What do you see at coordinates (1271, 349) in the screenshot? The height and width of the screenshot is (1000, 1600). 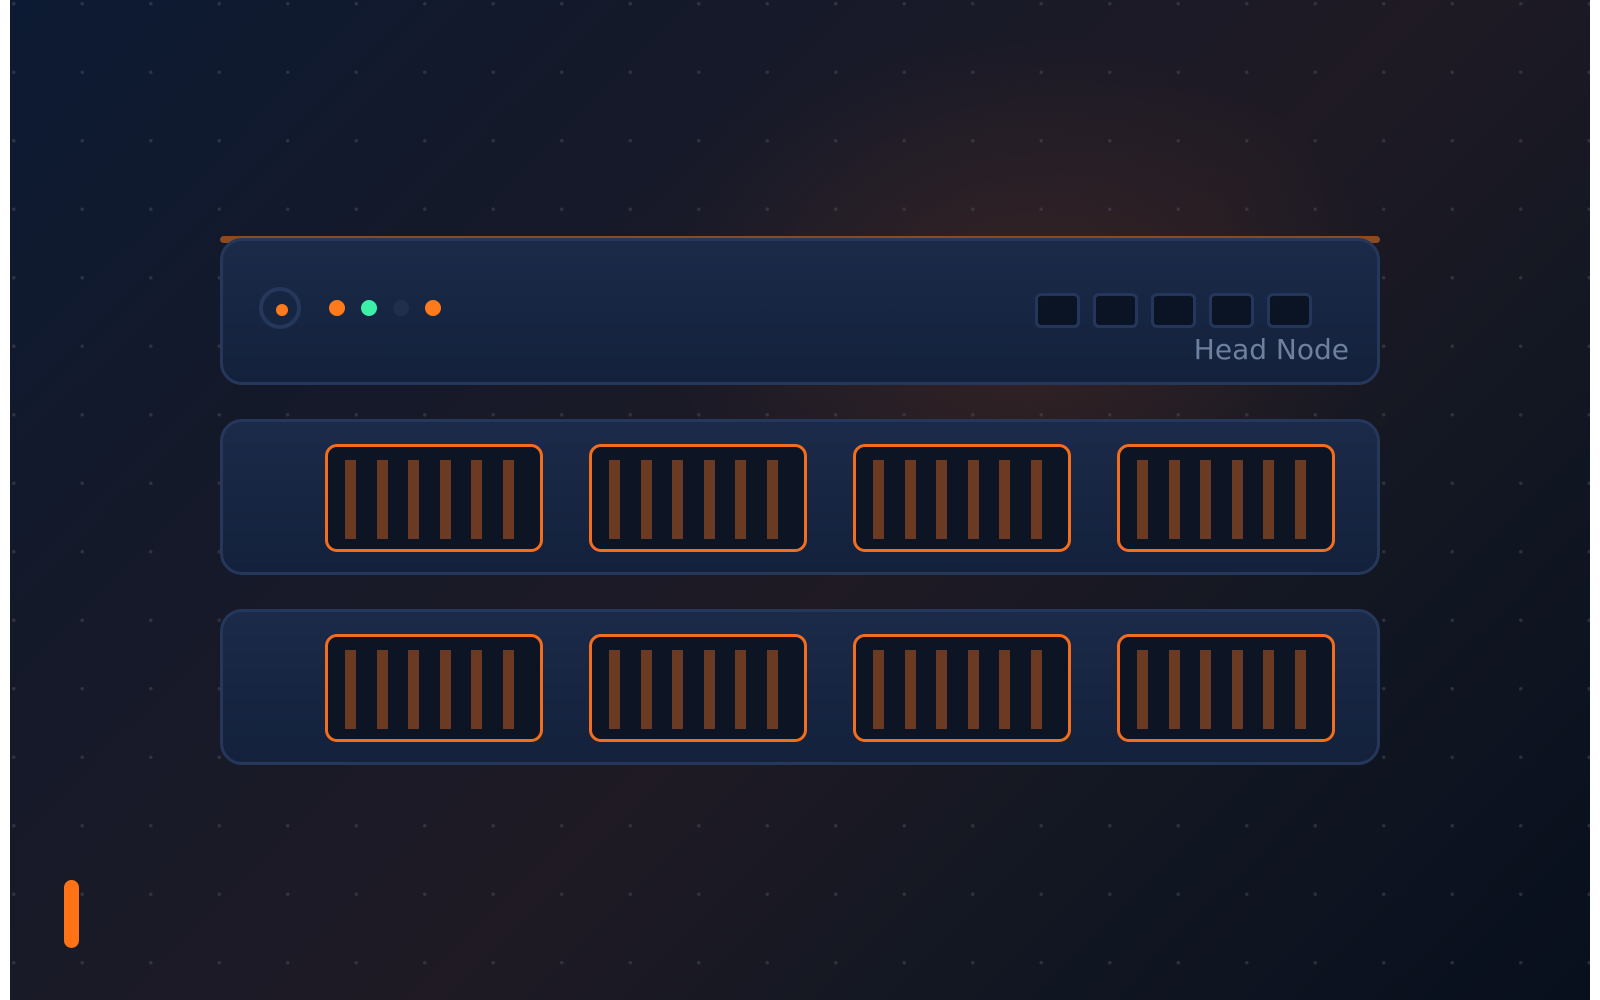 I see `head-node-label: Head Node` at bounding box center [1271, 349].